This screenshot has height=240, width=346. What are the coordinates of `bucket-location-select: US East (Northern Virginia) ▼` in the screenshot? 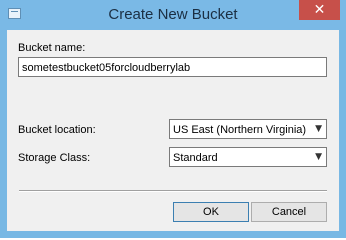 It's located at (248, 129).